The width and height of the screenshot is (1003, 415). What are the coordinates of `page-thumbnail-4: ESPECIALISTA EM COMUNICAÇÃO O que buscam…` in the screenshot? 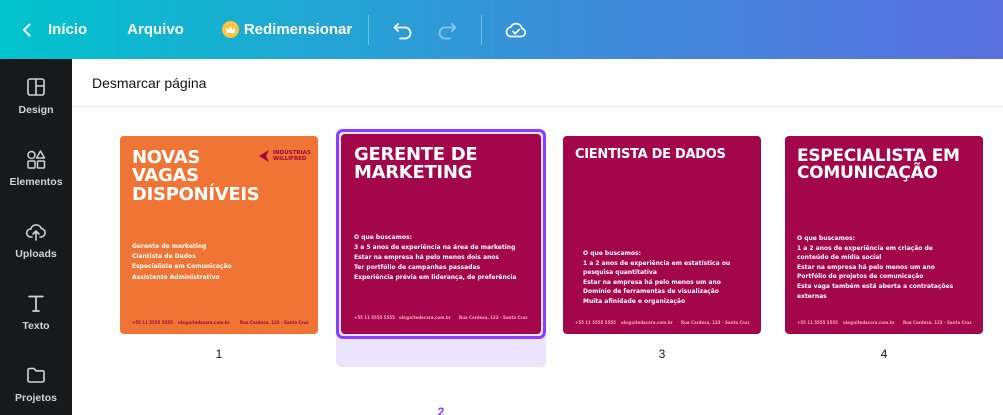 It's located at (885, 251).